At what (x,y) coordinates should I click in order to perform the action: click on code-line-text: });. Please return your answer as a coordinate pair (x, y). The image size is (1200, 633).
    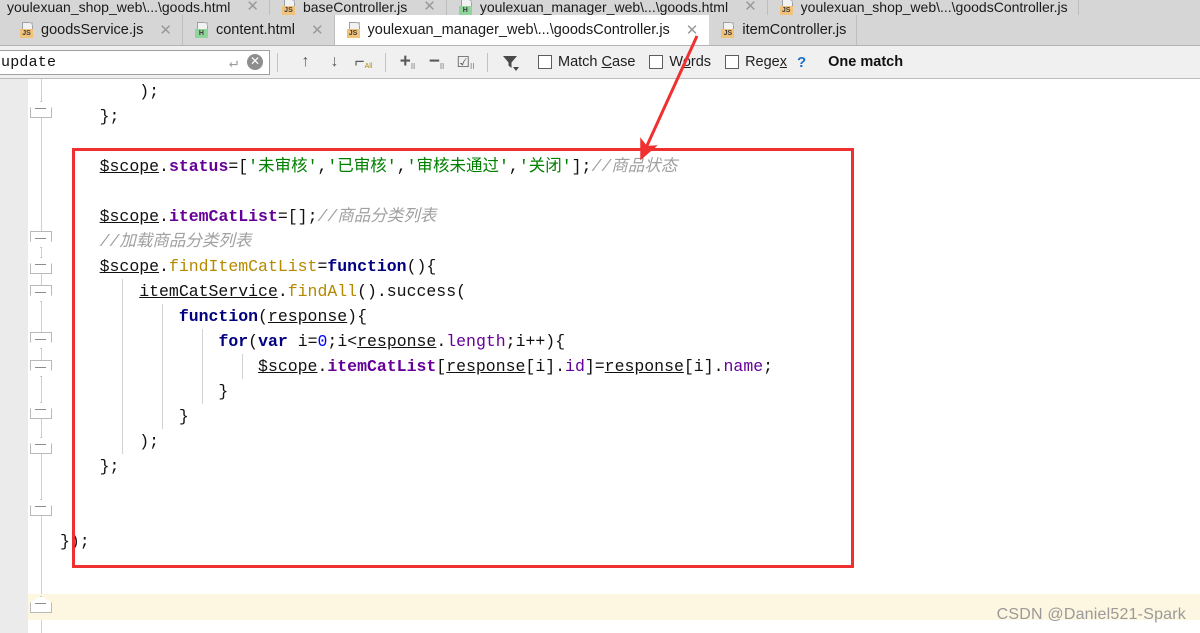
    Looking at the image, I should click on (75, 541).